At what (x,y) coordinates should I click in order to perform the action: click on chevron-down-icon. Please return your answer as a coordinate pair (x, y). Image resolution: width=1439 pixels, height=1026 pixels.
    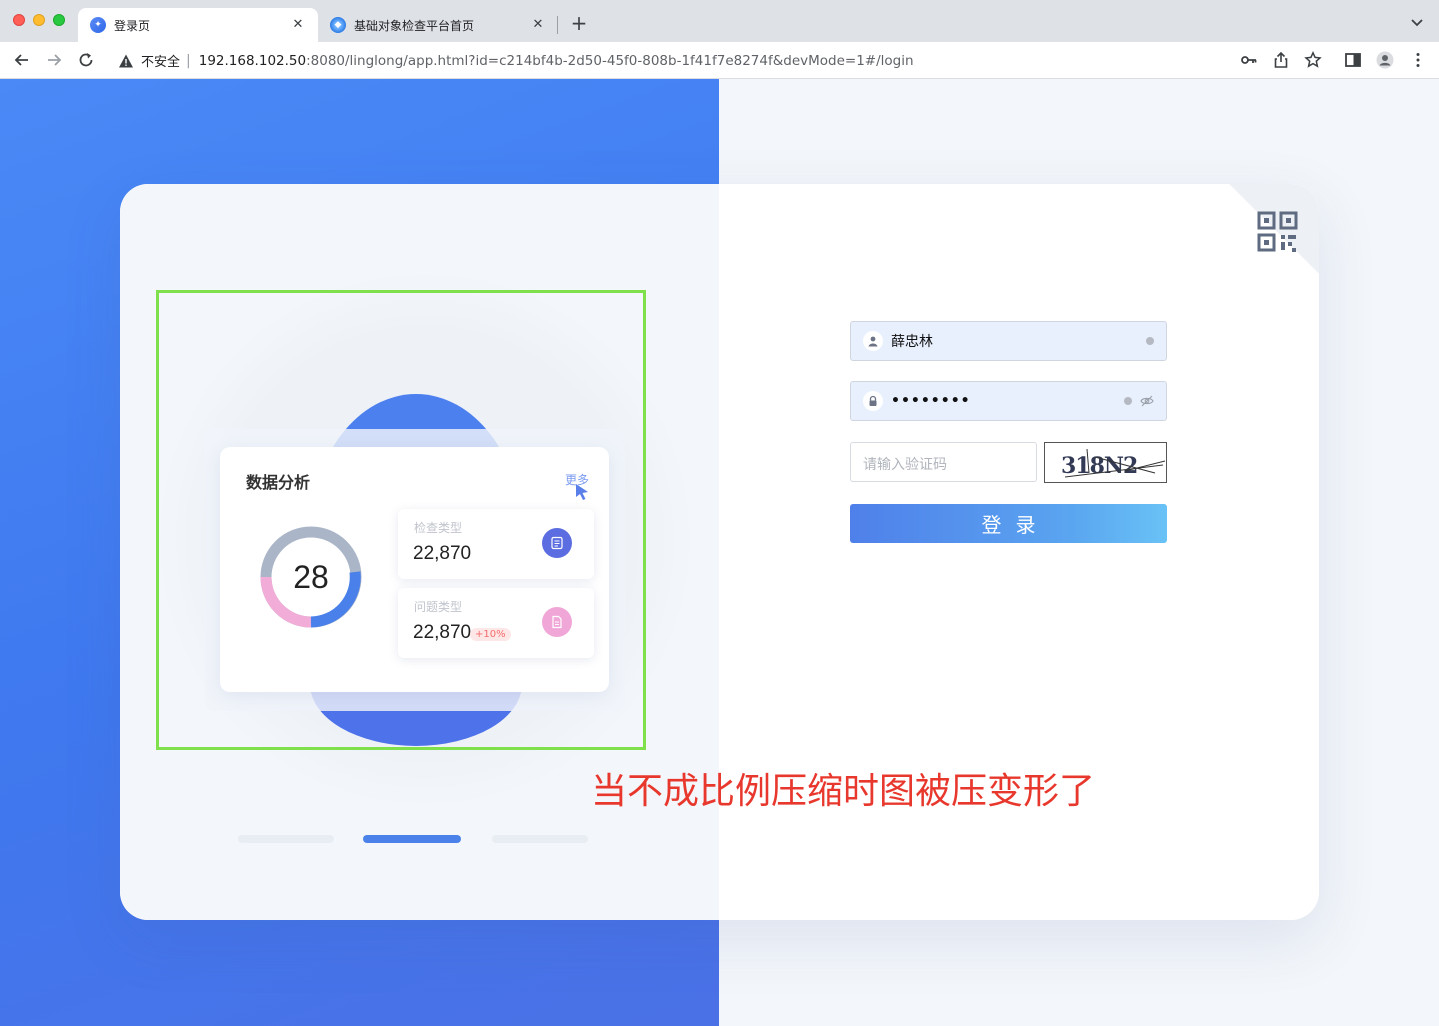
    Looking at the image, I should click on (1417, 22).